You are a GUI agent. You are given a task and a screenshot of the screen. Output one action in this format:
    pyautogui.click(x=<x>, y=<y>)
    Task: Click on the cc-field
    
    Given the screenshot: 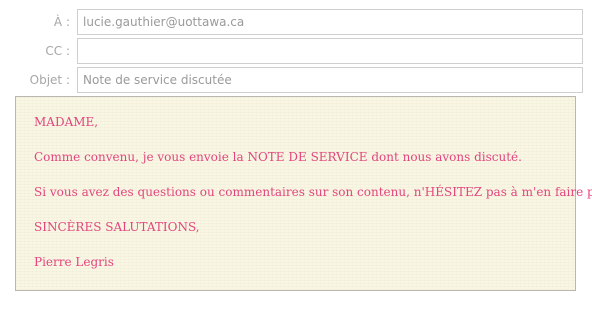 What is the action you would take?
    pyautogui.click(x=330, y=51)
    